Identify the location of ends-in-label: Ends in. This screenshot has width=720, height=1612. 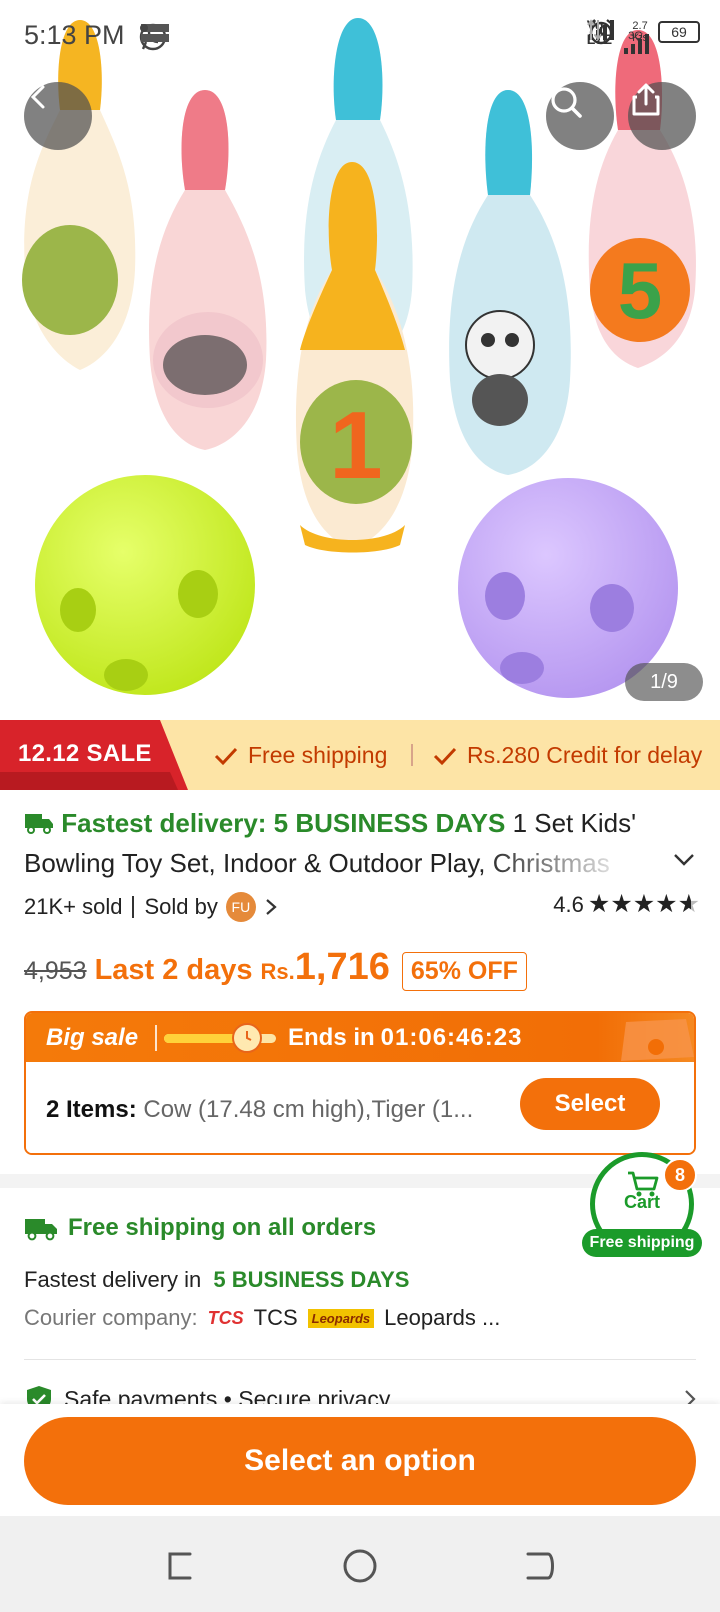
(331, 1037).